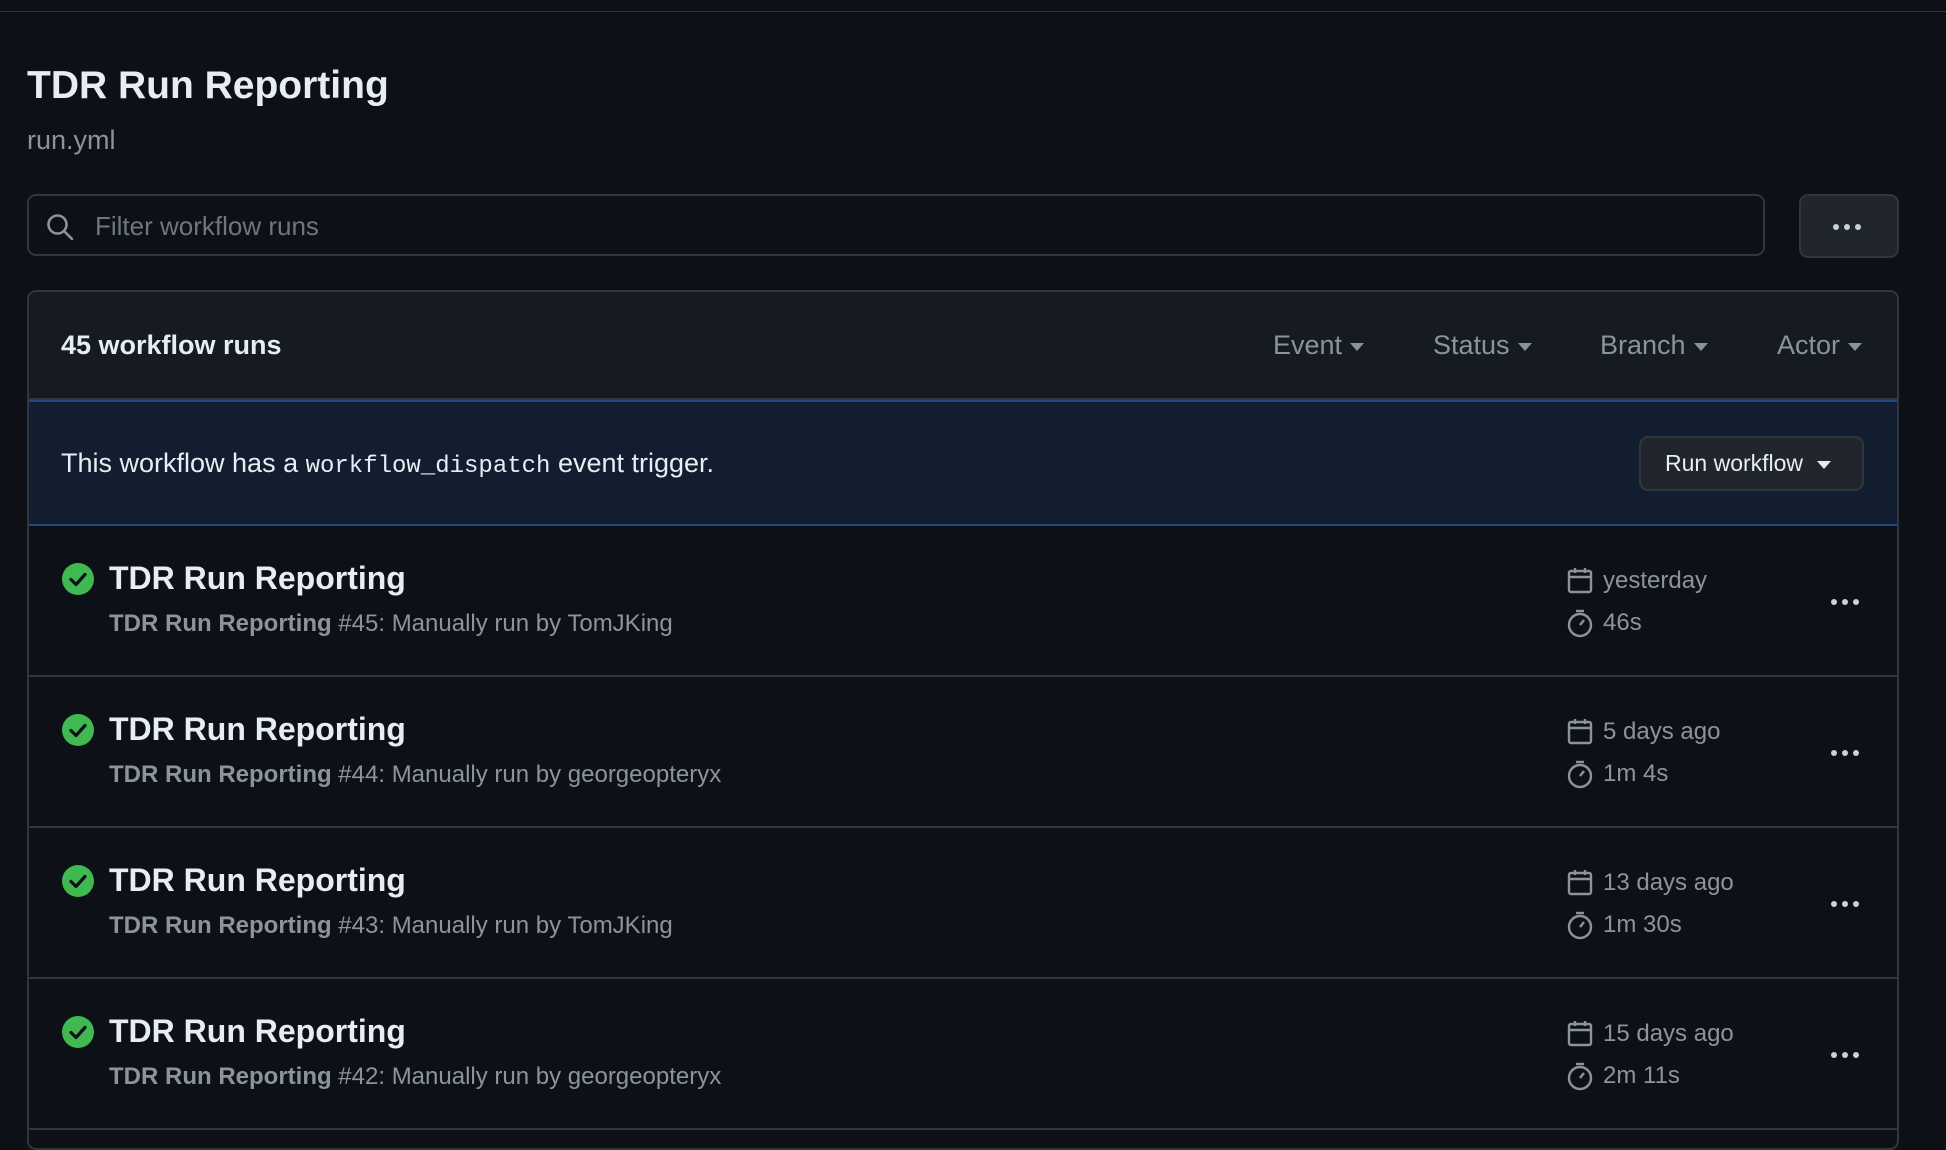  What do you see at coordinates (208, 85) in the screenshot?
I see `page-title: TDR Run Reporting` at bounding box center [208, 85].